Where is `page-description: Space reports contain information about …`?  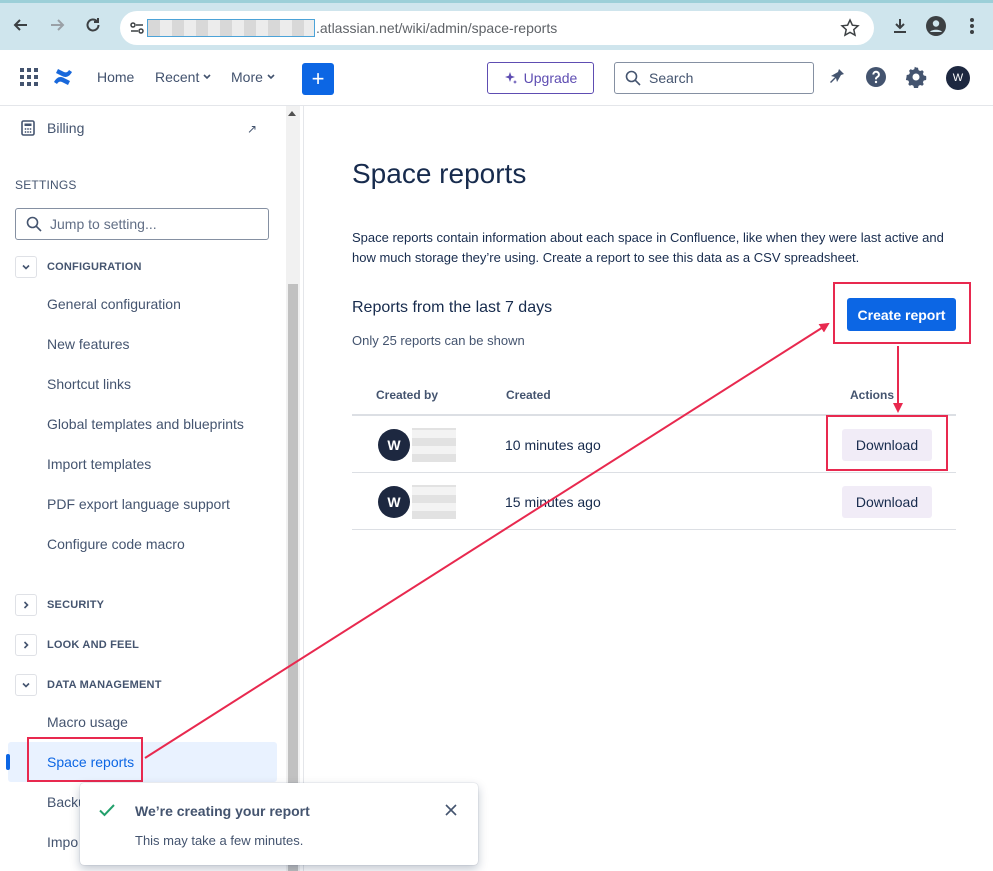 page-description: Space reports contain information about … is located at coordinates (648, 247).